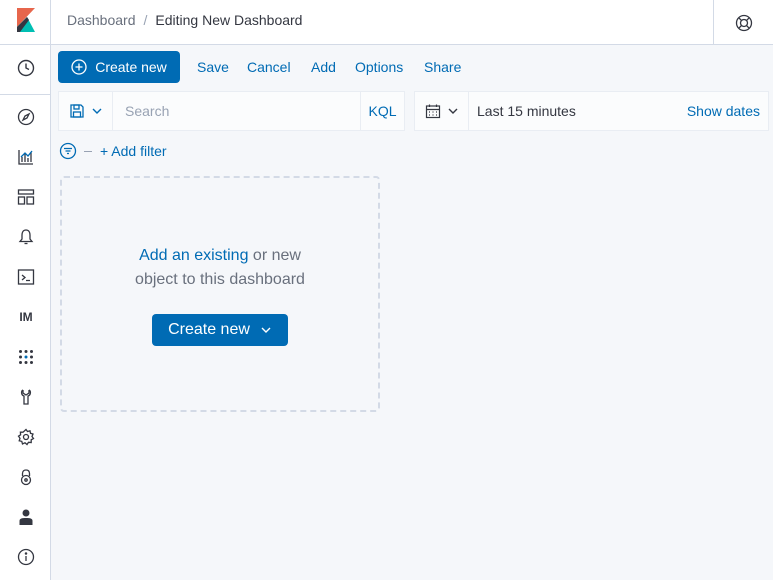 This screenshot has height=580, width=773. What do you see at coordinates (220, 279) in the screenshot?
I see `empty-text-line2: object to this dashboard` at bounding box center [220, 279].